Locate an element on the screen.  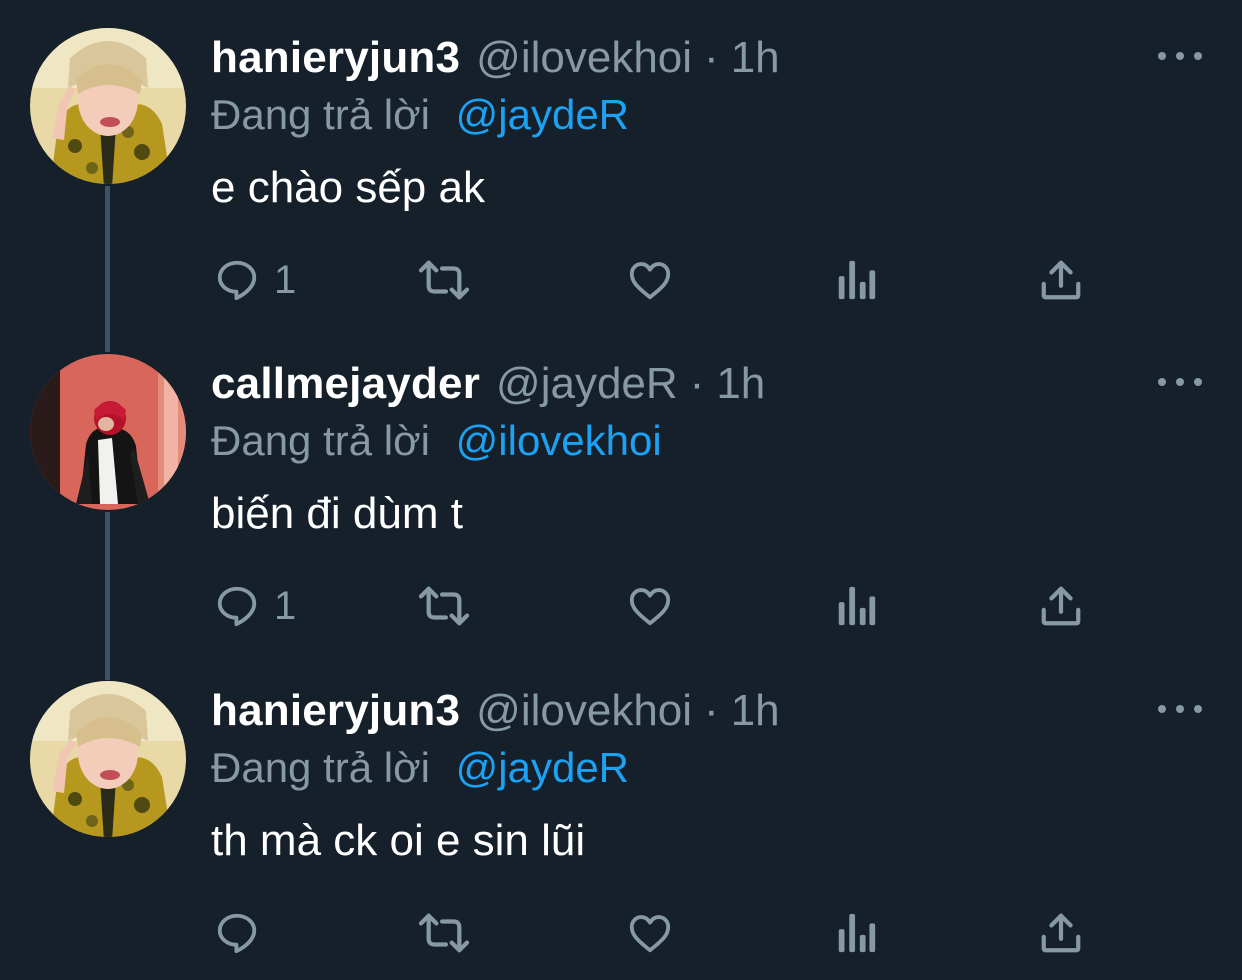
user-handle: @jaydeR is located at coordinates (587, 384).